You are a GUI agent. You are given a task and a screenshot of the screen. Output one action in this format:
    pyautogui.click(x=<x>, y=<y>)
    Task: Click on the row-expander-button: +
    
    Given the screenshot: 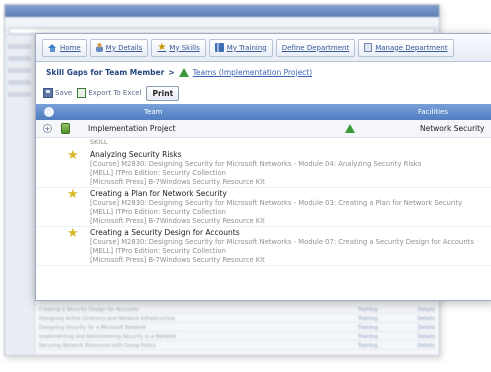 What is the action you would take?
    pyautogui.click(x=47, y=128)
    